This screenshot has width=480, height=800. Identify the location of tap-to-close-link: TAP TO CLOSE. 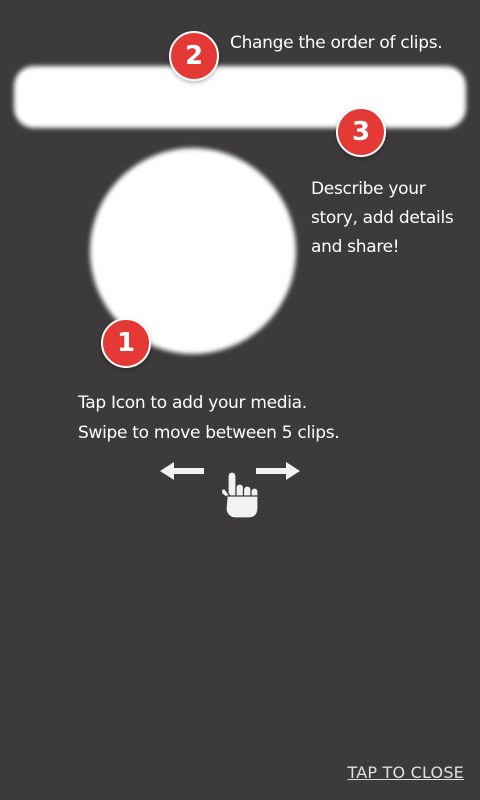
(406, 772).